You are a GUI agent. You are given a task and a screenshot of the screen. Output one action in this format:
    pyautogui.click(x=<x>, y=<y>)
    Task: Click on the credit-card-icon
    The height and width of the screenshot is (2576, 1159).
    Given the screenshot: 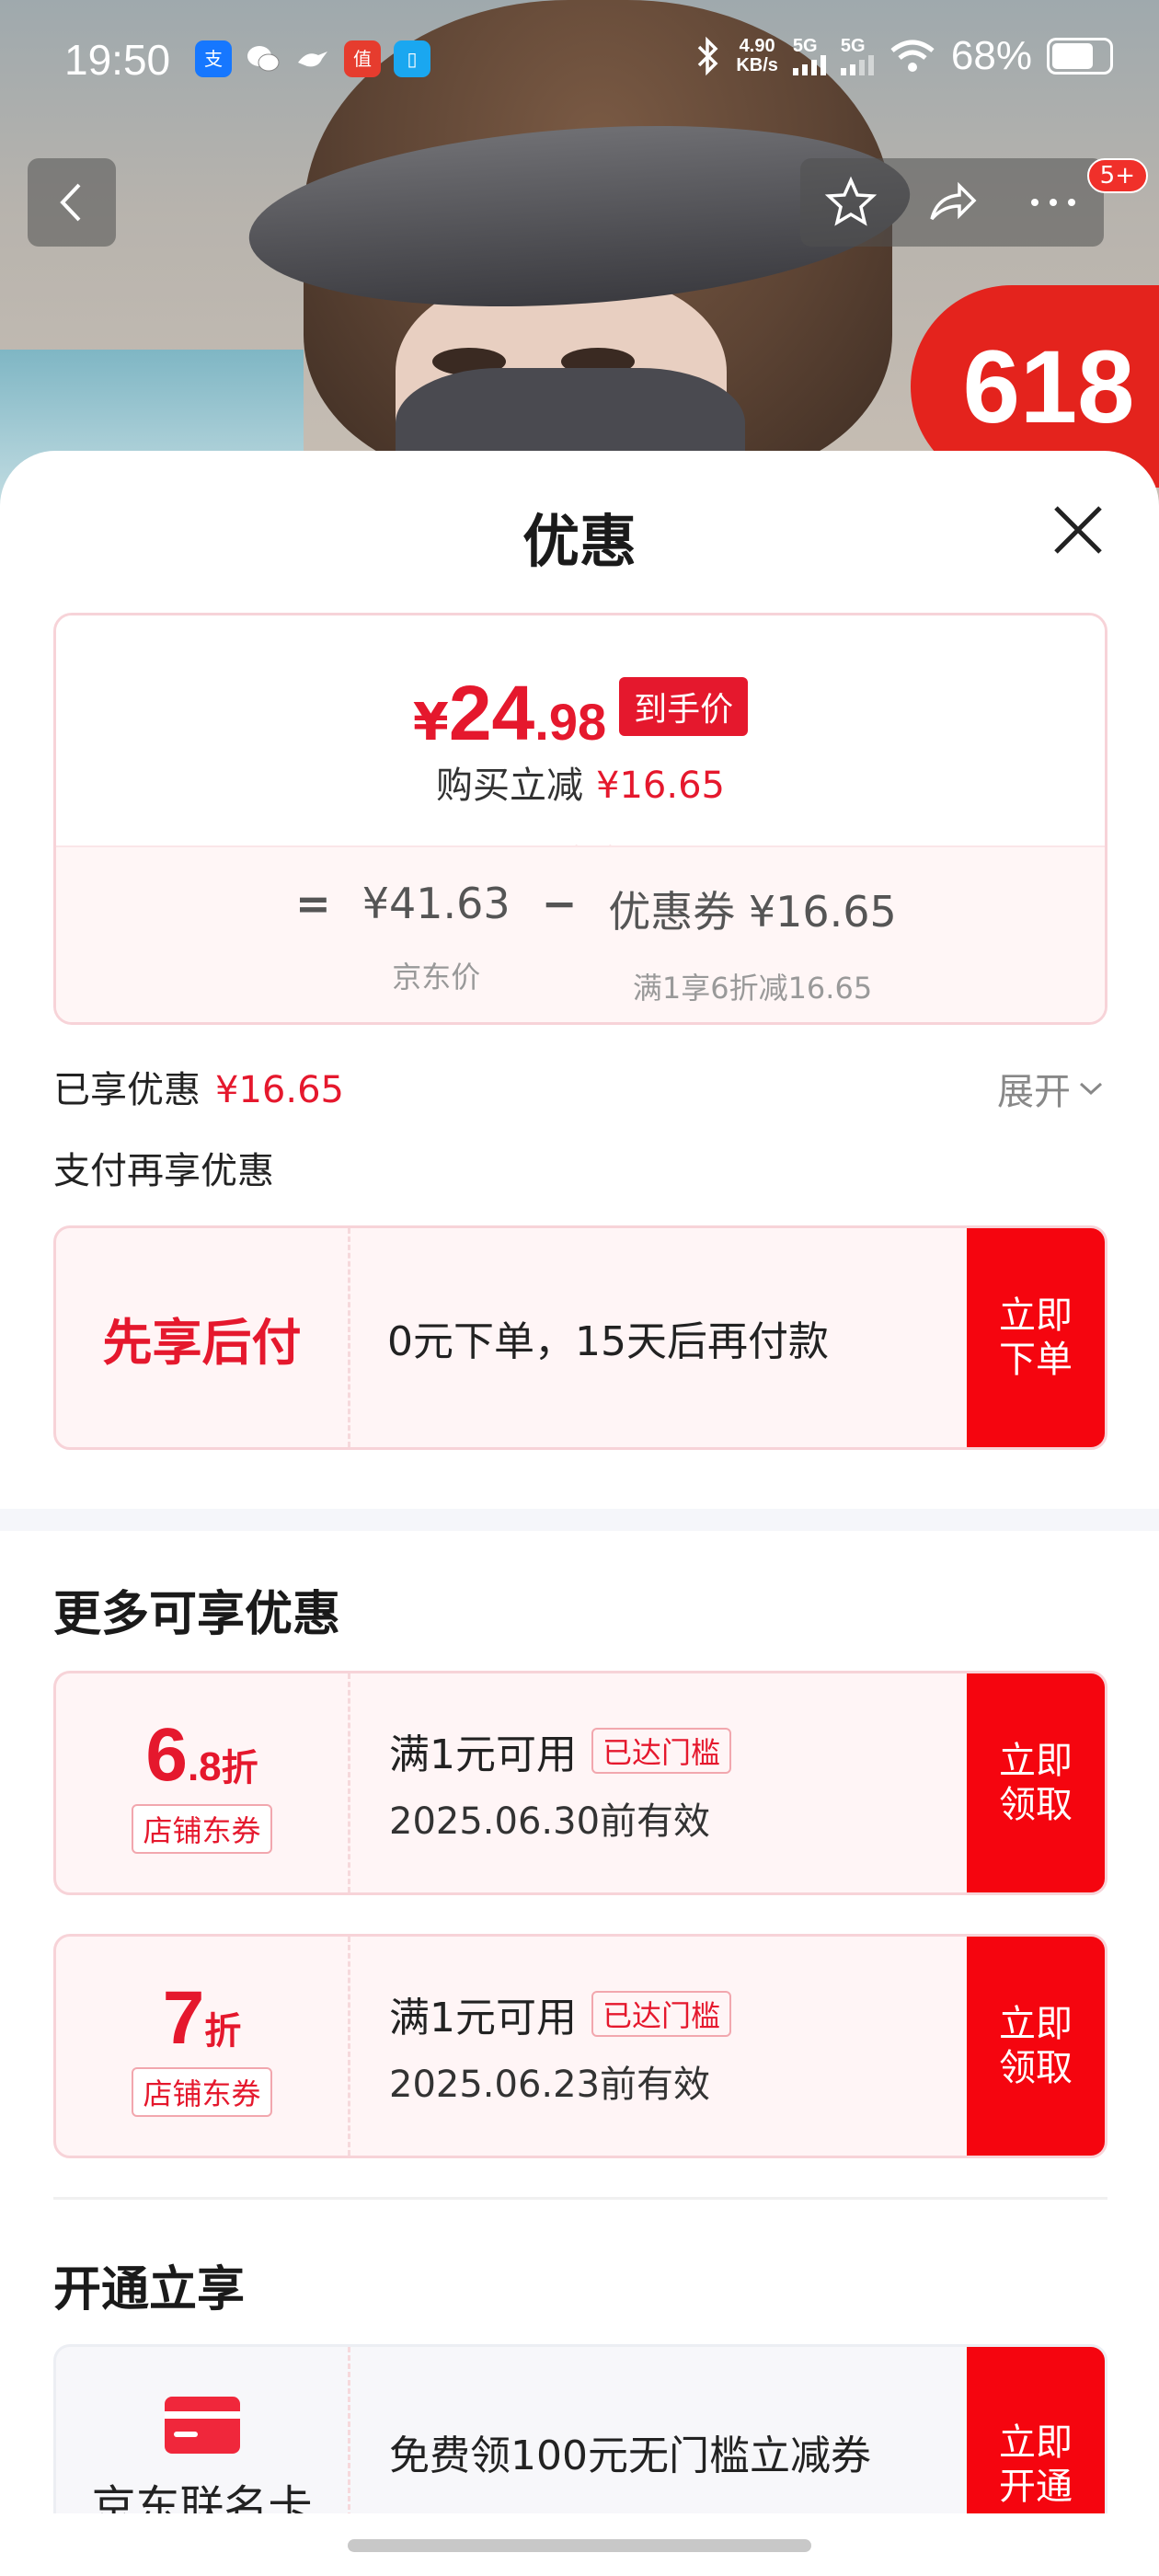 What is the action you would take?
    pyautogui.click(x=202, y=2425)
    